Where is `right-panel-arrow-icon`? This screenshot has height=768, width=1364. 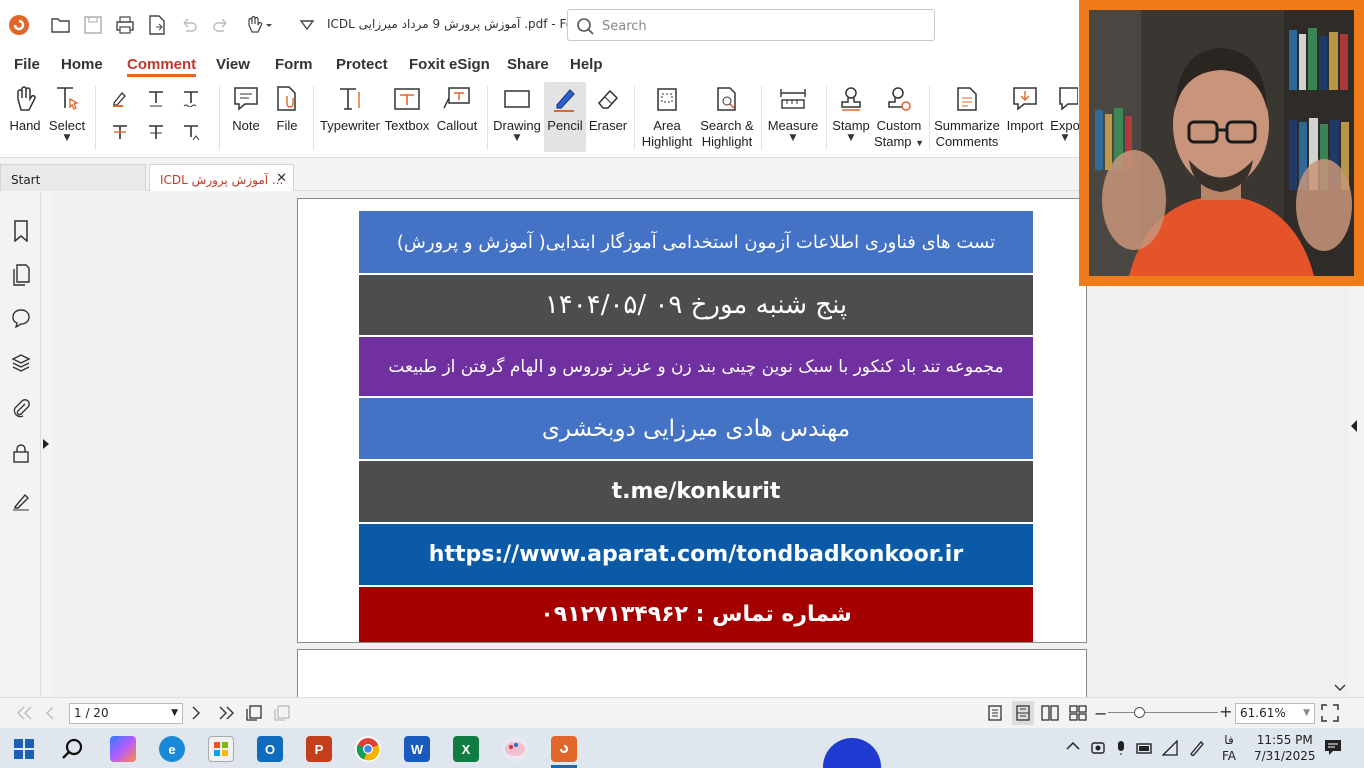
right-panel-arrow-icon is located at coordinates (1355, 427).